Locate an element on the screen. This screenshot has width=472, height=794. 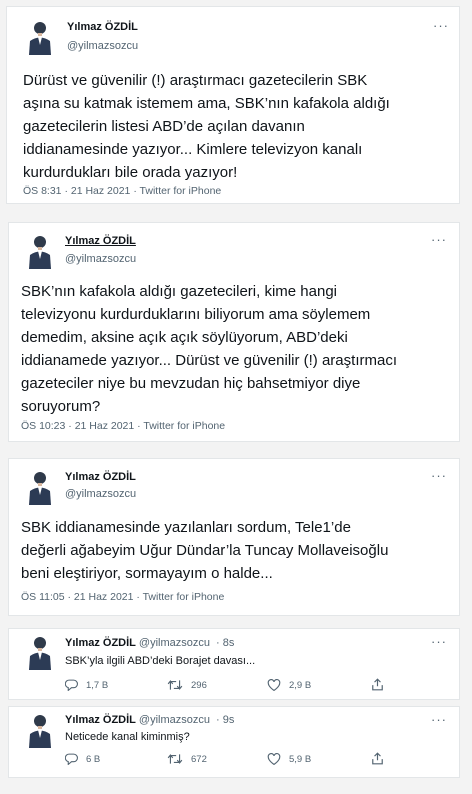
reply-header: Yılmaz ÖZDİL @yilmazsozcu · 8s is located at coordinates (149, 643).